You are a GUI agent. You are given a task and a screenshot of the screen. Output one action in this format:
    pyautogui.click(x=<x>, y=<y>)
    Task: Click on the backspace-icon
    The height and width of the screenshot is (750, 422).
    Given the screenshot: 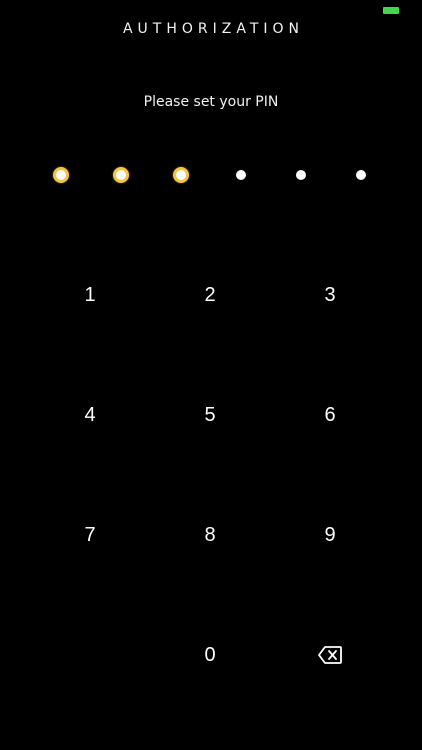 What is the action you would take?
    pyautogui.click(x=330, y=655)
    